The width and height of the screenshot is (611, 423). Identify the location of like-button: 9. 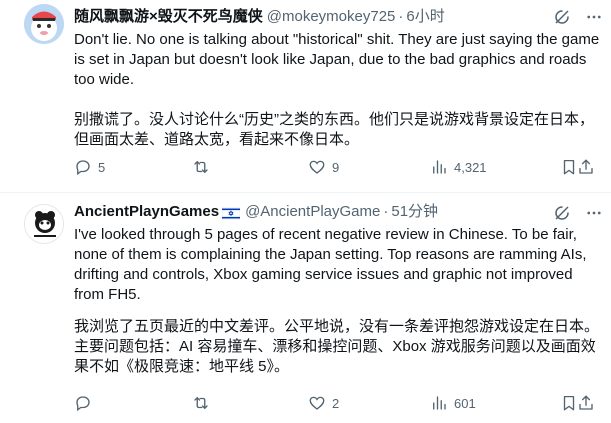
(323, 167).